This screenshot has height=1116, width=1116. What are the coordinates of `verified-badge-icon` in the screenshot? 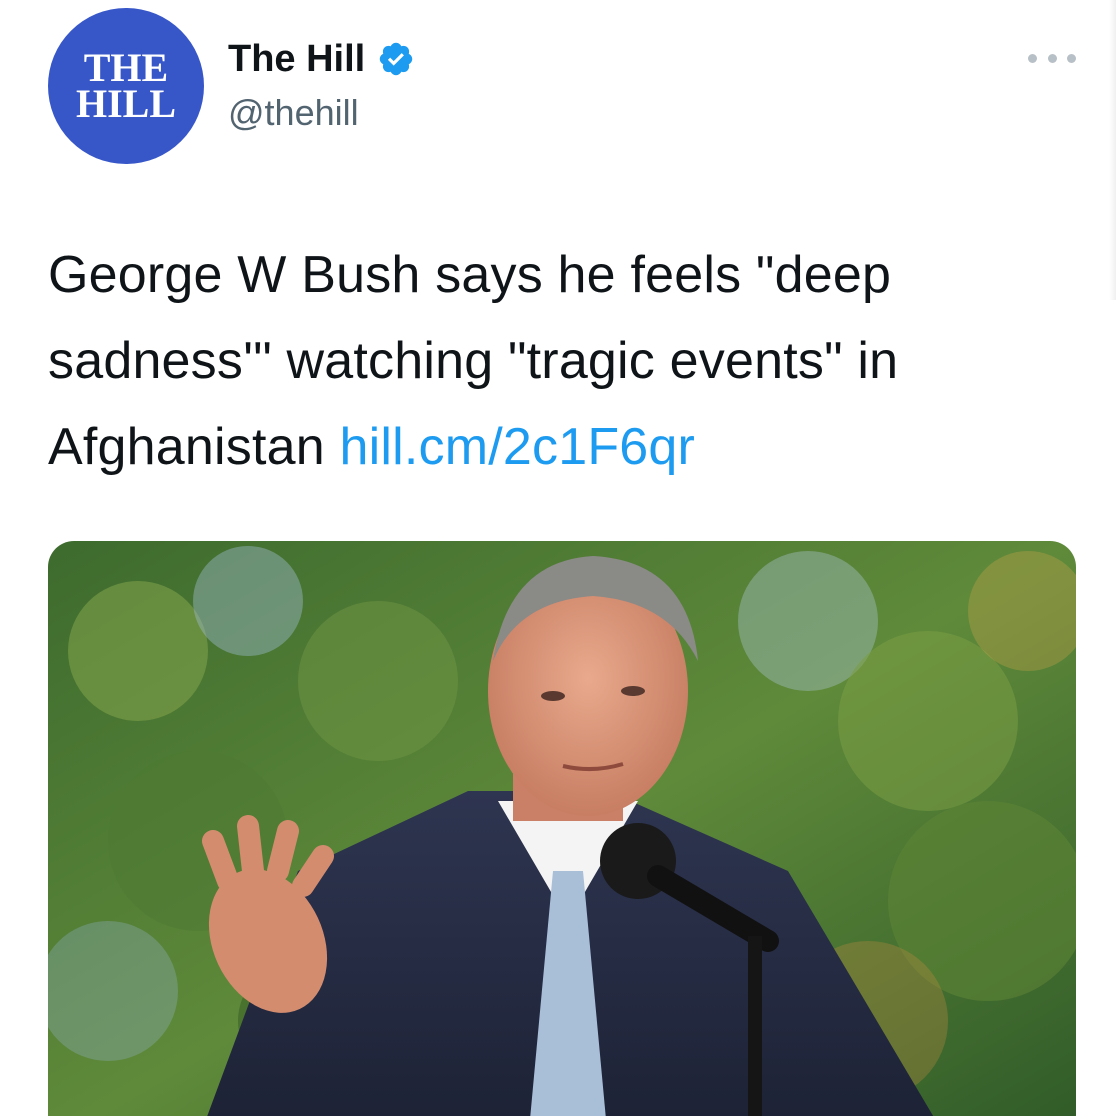 It's located at (396, 59).